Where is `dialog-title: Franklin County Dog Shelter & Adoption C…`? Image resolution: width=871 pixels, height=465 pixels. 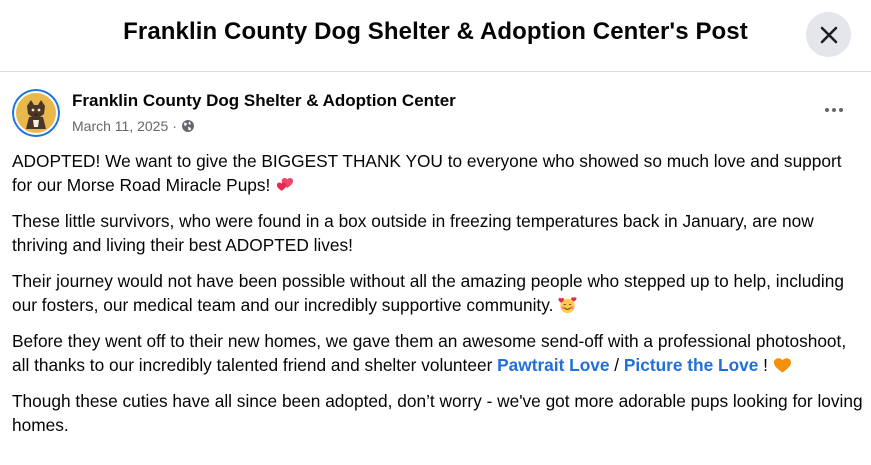 dialog-title: Franklin County Dog Shelter & Adoption C… is located at coordinates (435, 31).